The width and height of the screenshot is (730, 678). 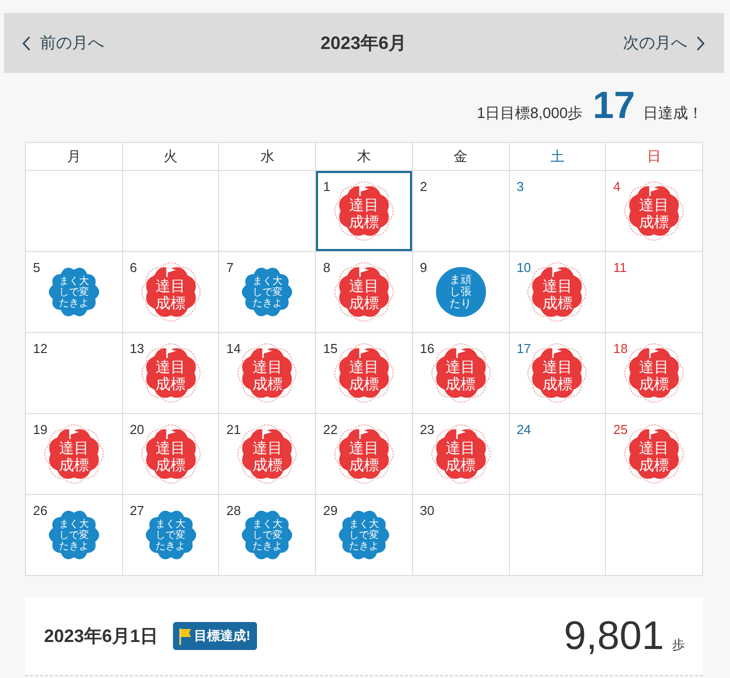 I want to click on weekday-header: 木, so click(x=364, y=156).